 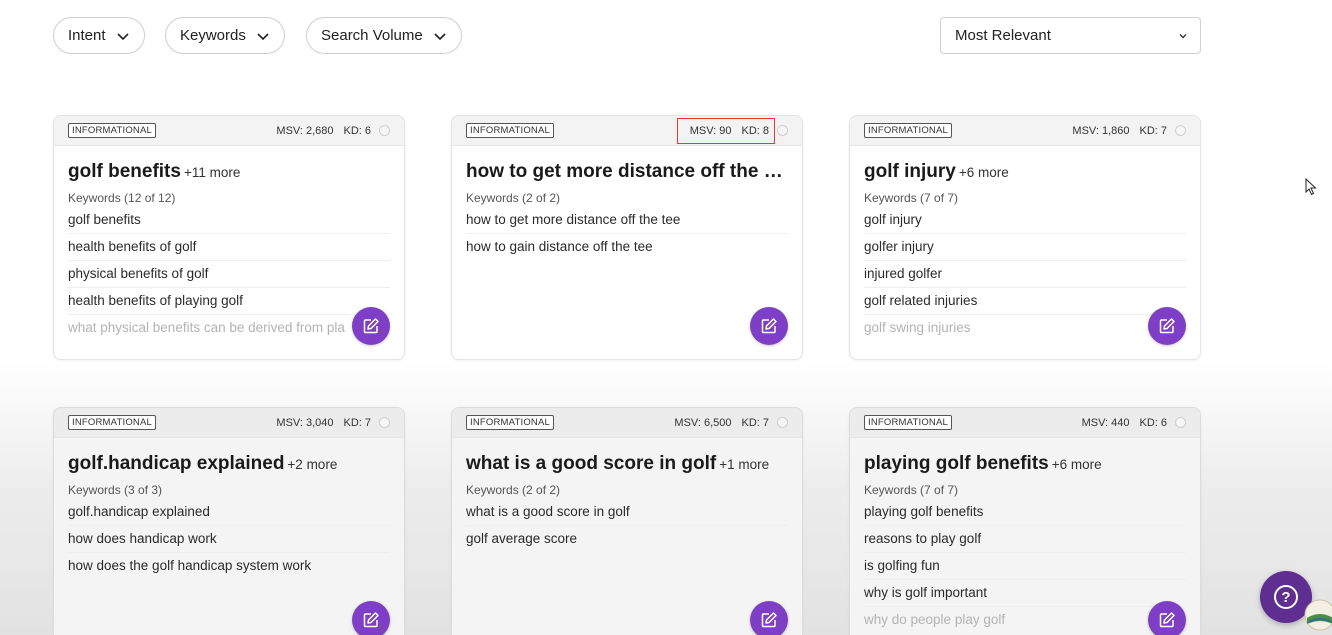 What do you see at coordinates (1134, 423) in the screenshot?
I see `card-metrics: MSV: 440 KD: 6` at bounding box center [1134, 423].